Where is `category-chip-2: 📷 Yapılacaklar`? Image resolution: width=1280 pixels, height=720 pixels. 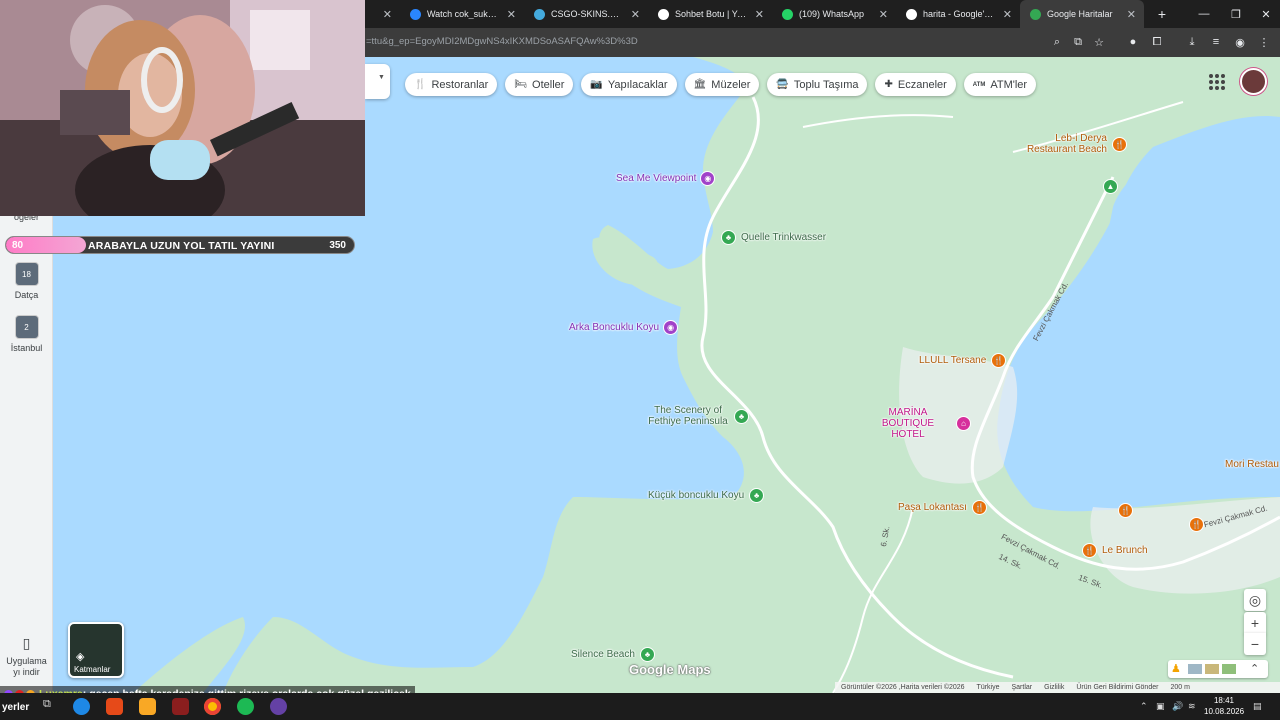 category-chip-2: 📷 Yapılacaklar is located at coordinates (629, 84).